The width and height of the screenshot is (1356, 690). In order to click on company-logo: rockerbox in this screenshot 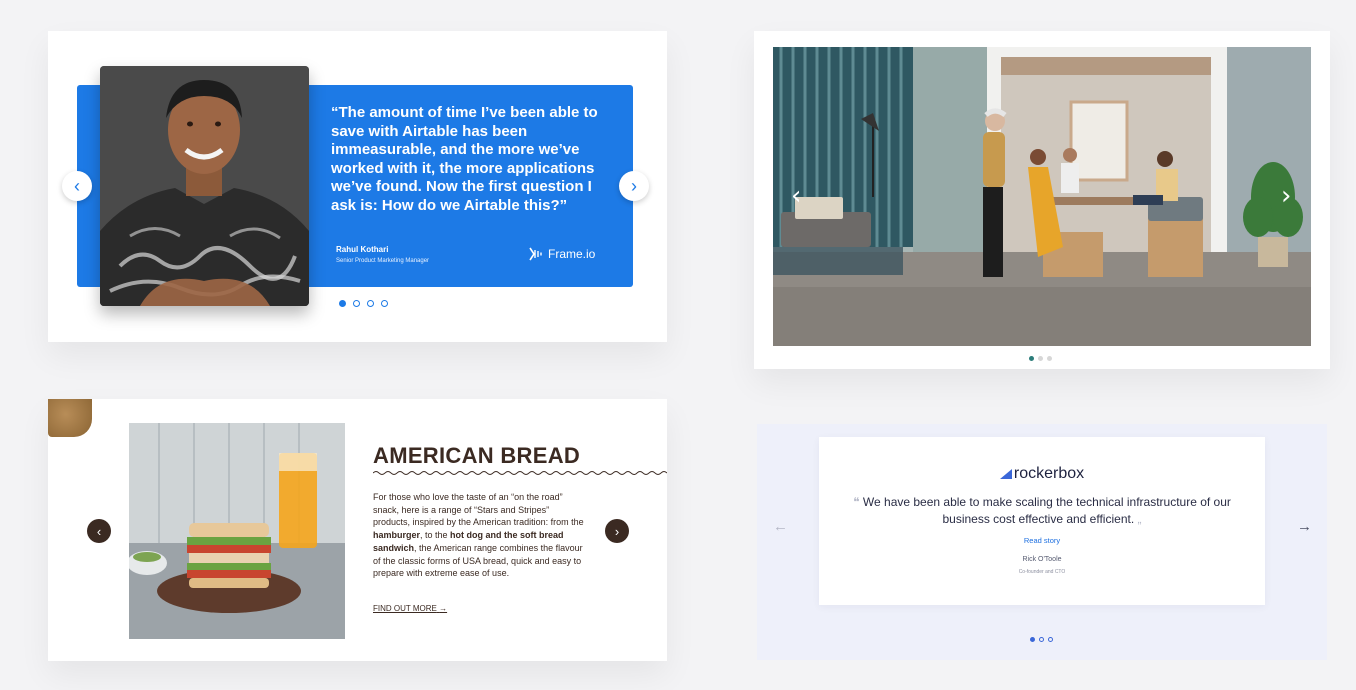, I will do `click(1042, 474)`.